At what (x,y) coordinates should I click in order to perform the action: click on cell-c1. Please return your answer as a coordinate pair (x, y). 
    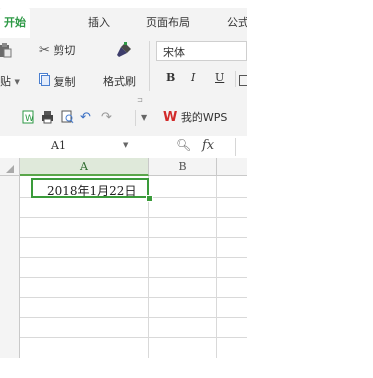
    Looking at the image, I should click on (232, 187).